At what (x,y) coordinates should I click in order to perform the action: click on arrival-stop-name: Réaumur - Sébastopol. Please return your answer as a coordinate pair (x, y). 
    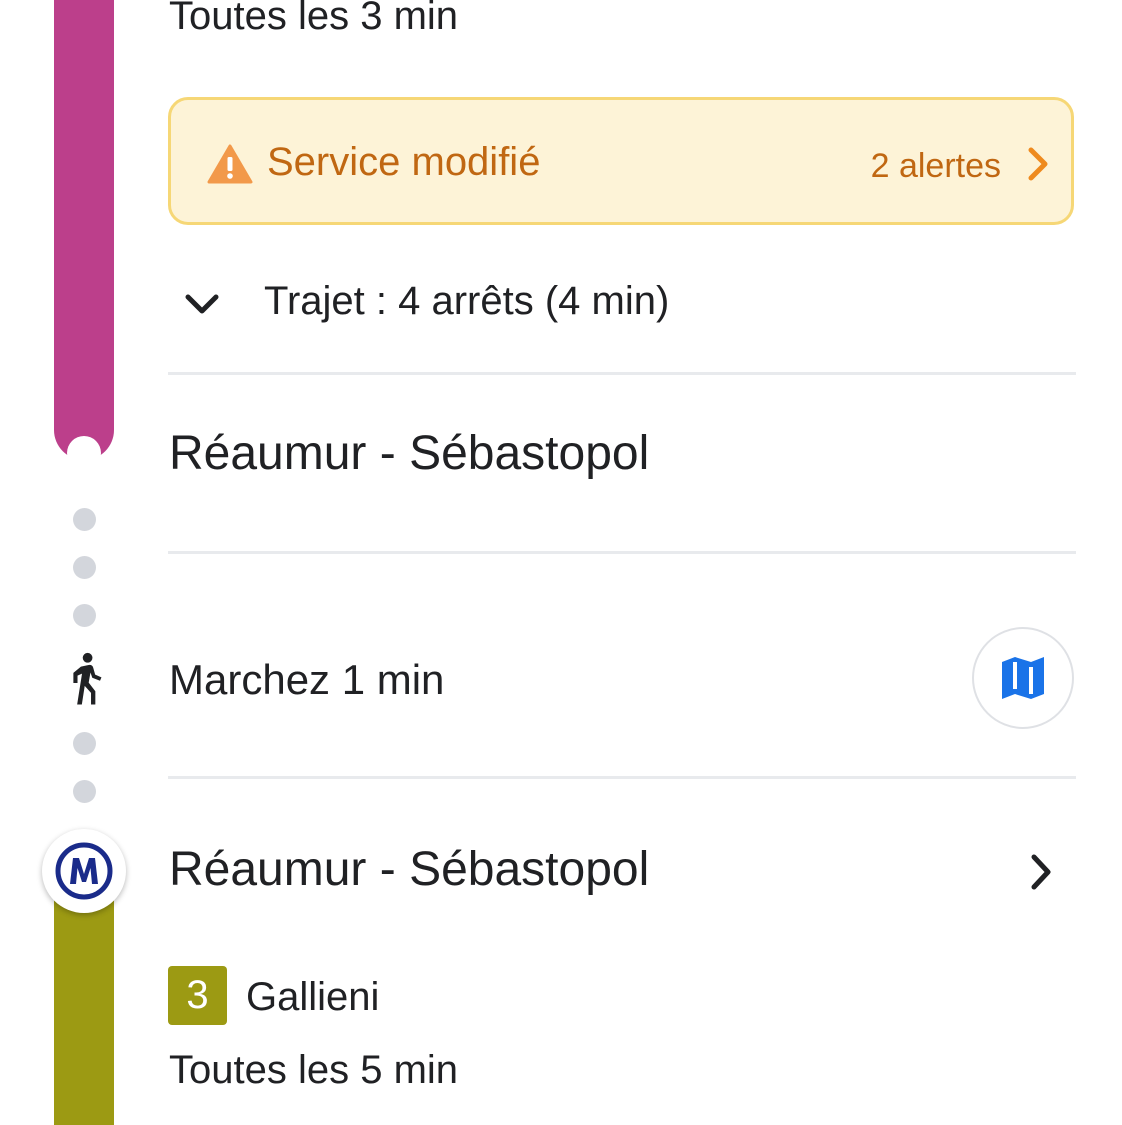
    Looking at the image, I should click on (409, 453).